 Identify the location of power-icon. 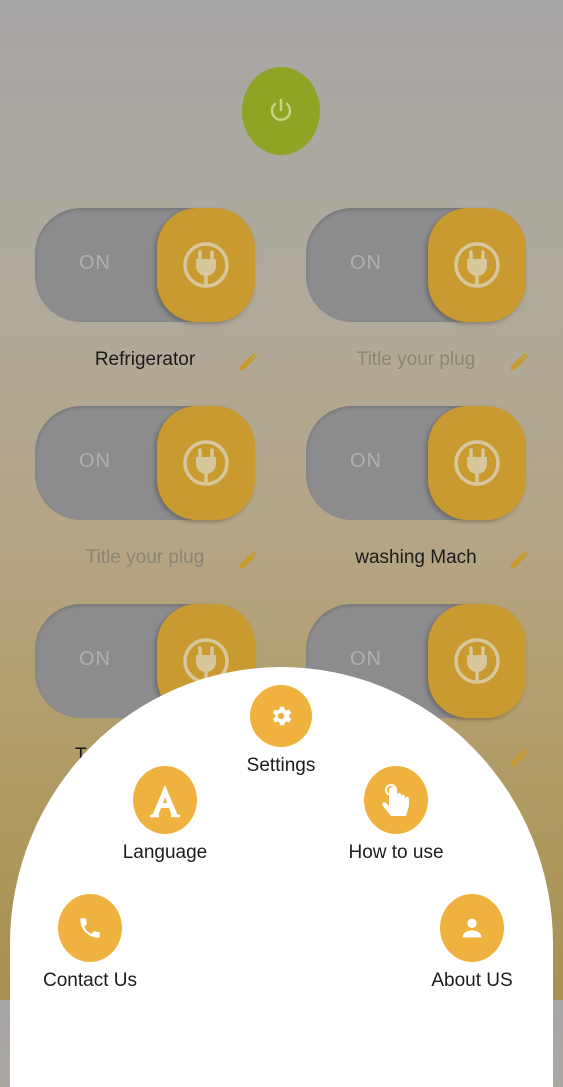
(281, 109).